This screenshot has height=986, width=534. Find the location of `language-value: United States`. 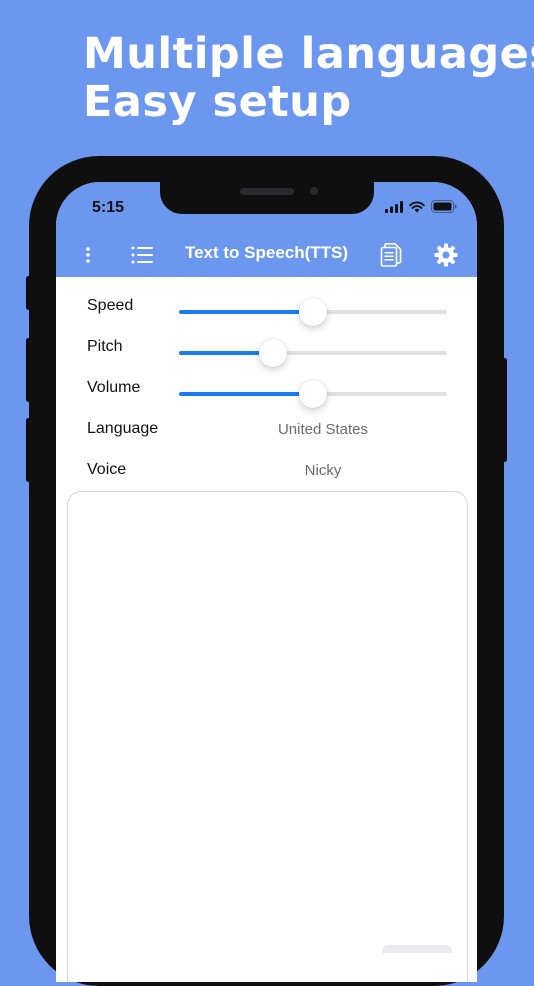

language-value: United States is located at coordinates (323, 429).